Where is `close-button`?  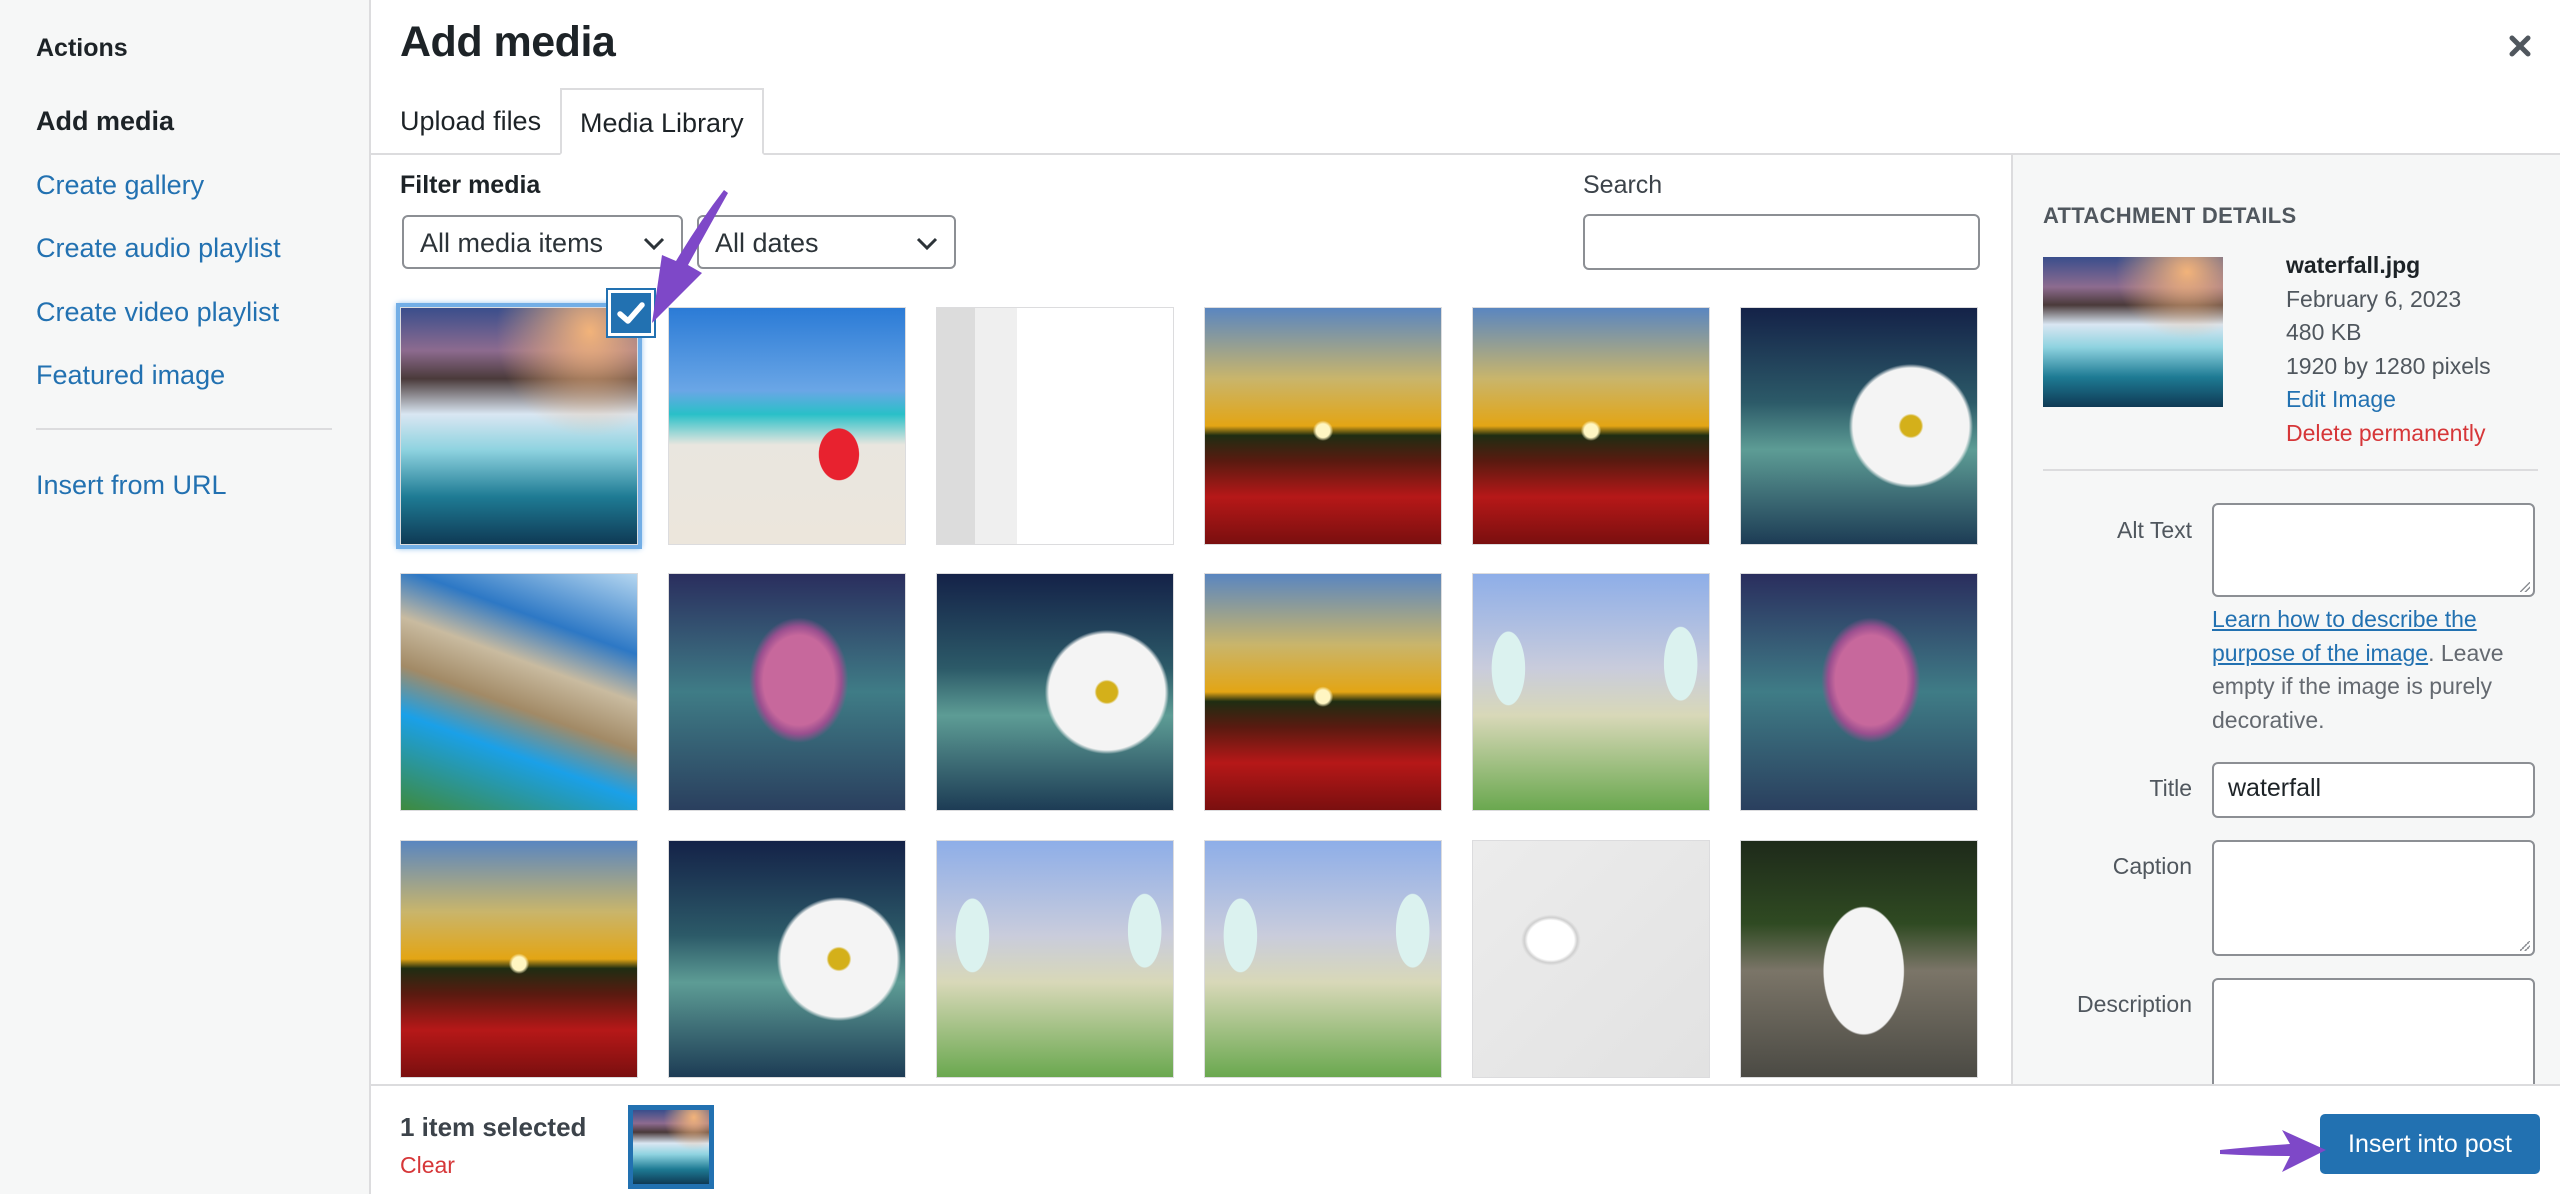 close-button is located at coordinates (2520, 46).